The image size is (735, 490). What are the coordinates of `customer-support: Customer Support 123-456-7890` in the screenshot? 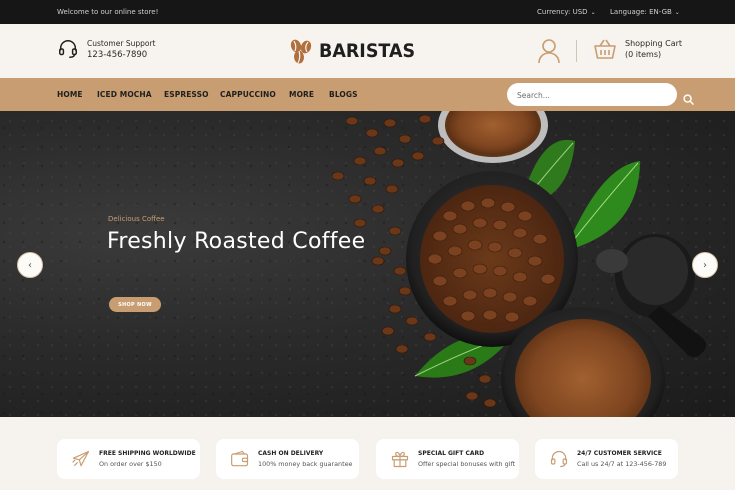 It's located at (106, 49).